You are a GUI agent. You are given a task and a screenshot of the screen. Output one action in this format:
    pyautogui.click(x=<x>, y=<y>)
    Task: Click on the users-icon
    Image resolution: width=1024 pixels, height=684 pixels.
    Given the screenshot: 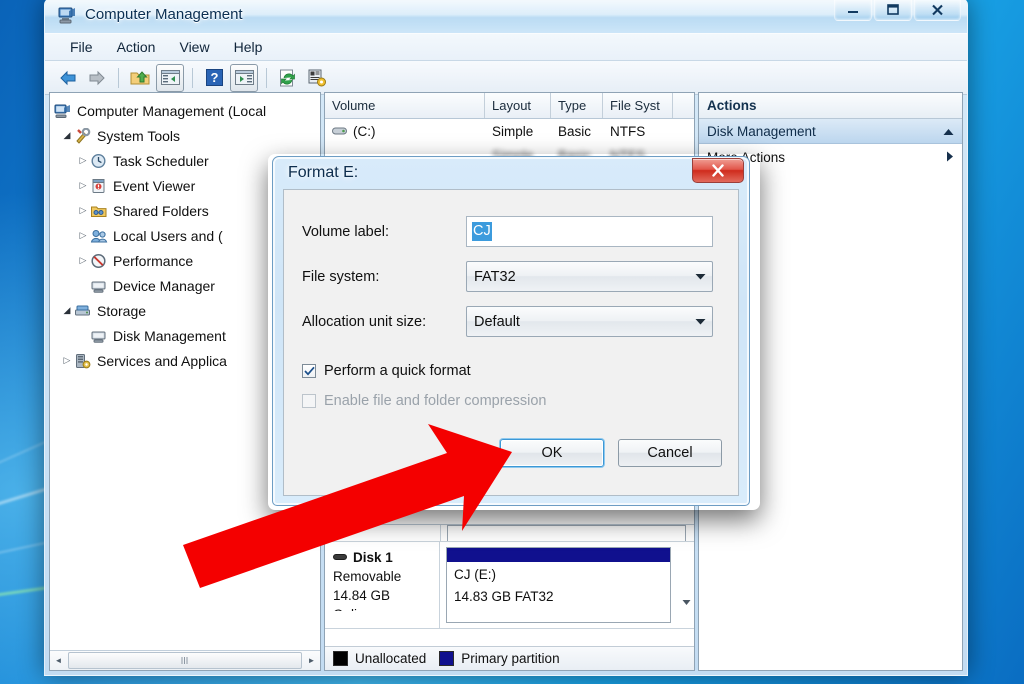 What is the action you would take?
    pyautogui.click(x=99, y=236)
    